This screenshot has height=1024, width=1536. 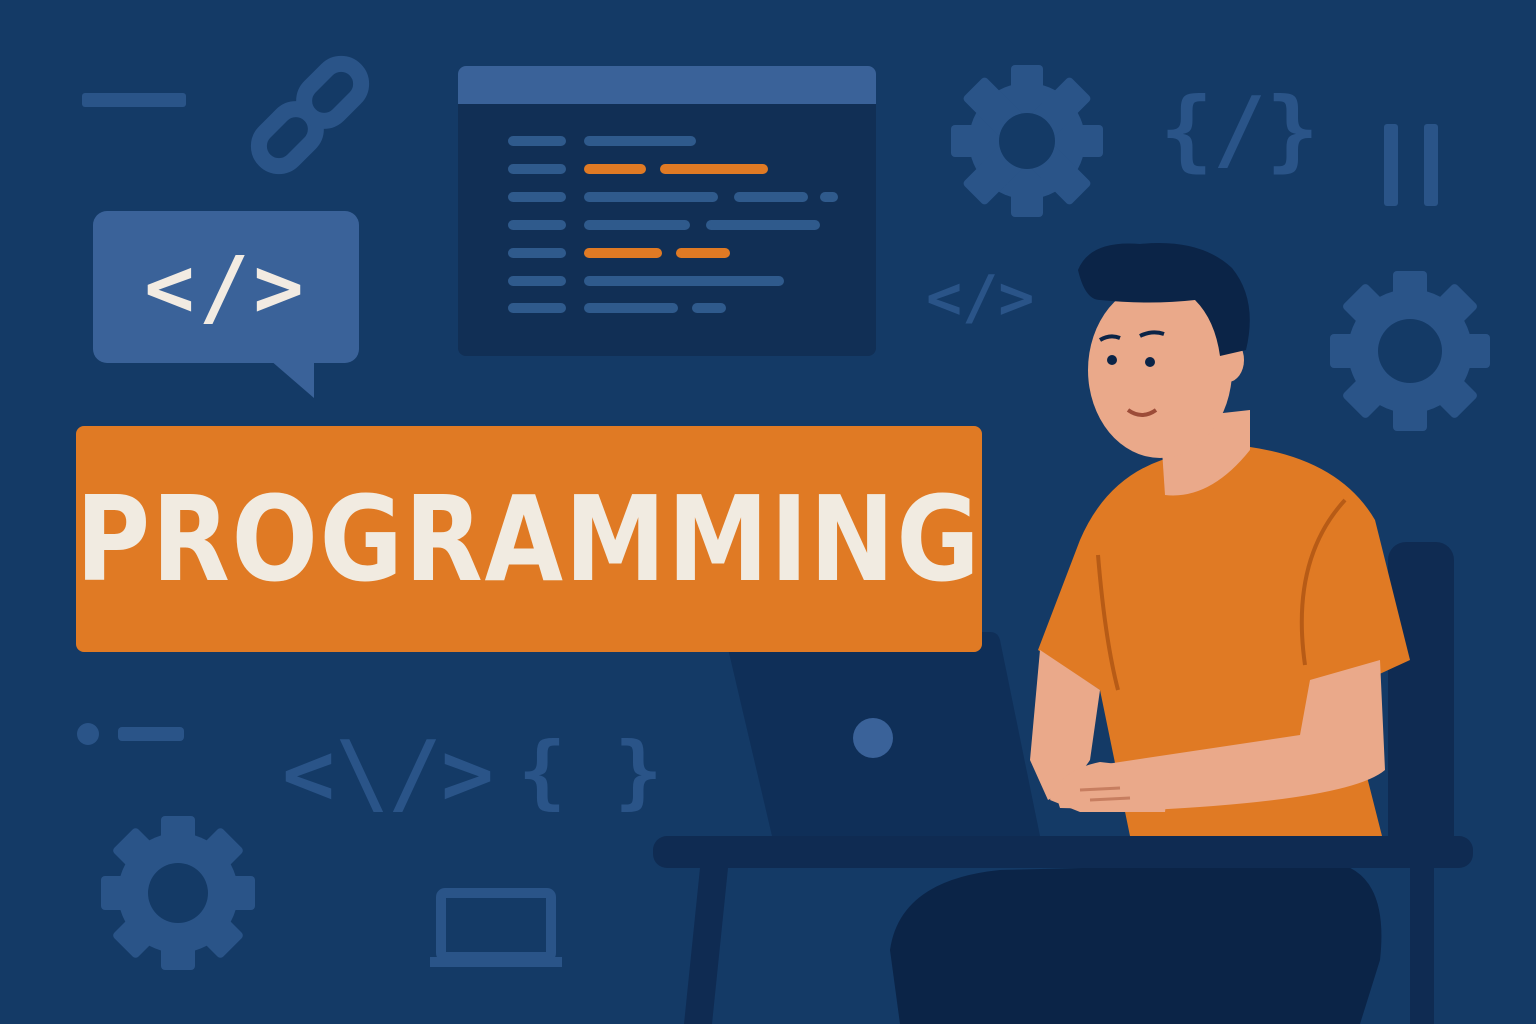 What do you see at coordinates (590, 771) in the screenshot?
I see `braces-decoration: { }` at bounding box center [590, 771].